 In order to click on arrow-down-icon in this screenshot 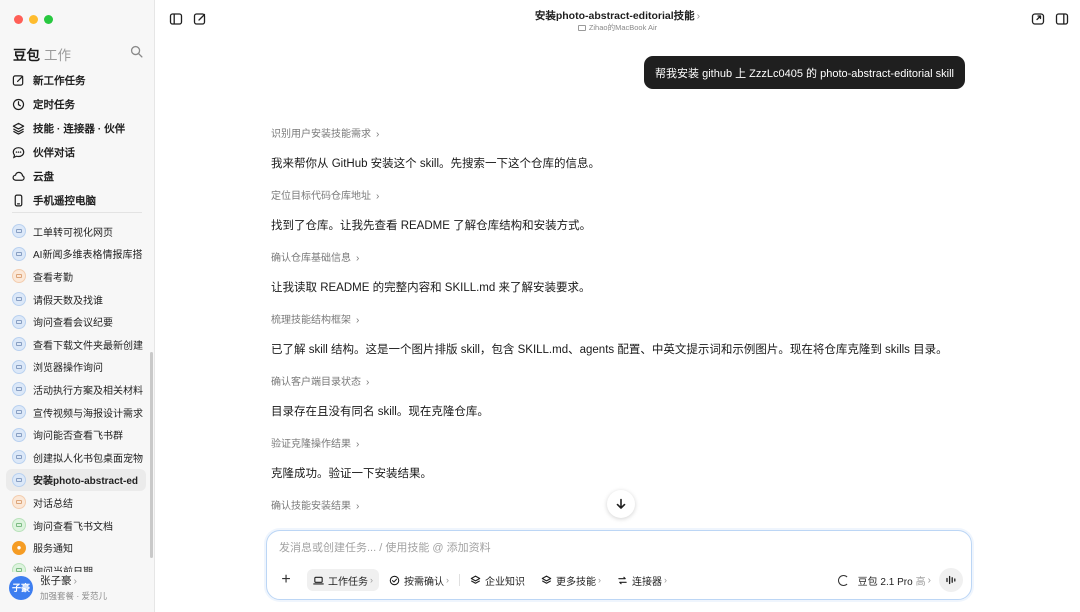, I will do `click(621, 503)`.